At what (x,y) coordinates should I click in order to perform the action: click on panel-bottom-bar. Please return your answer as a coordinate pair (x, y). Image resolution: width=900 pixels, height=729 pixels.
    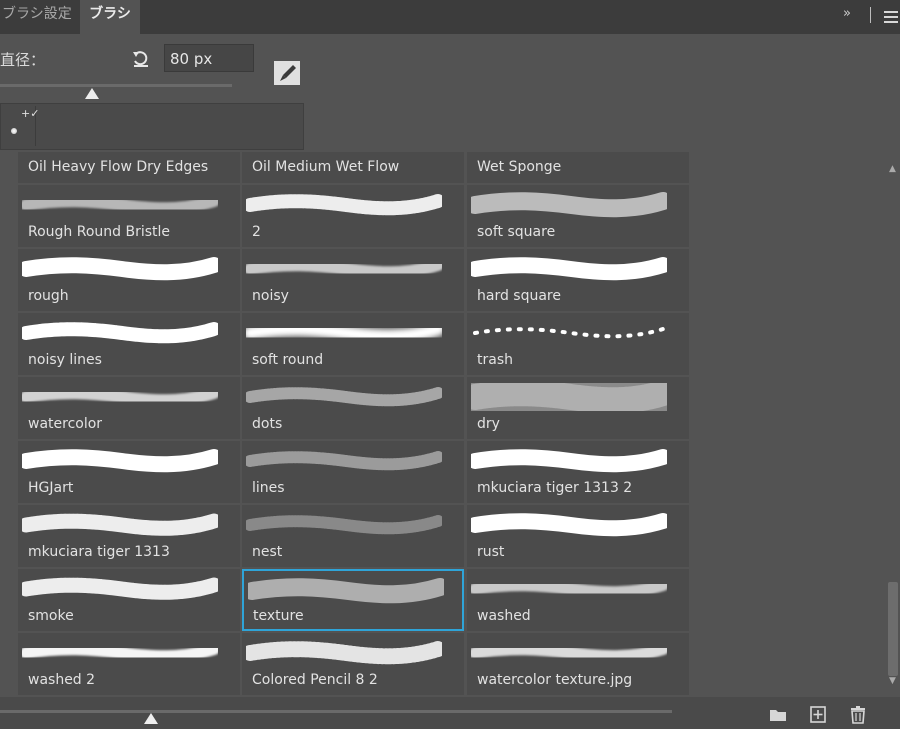
    Looking at the image, I should click on (450, 713).